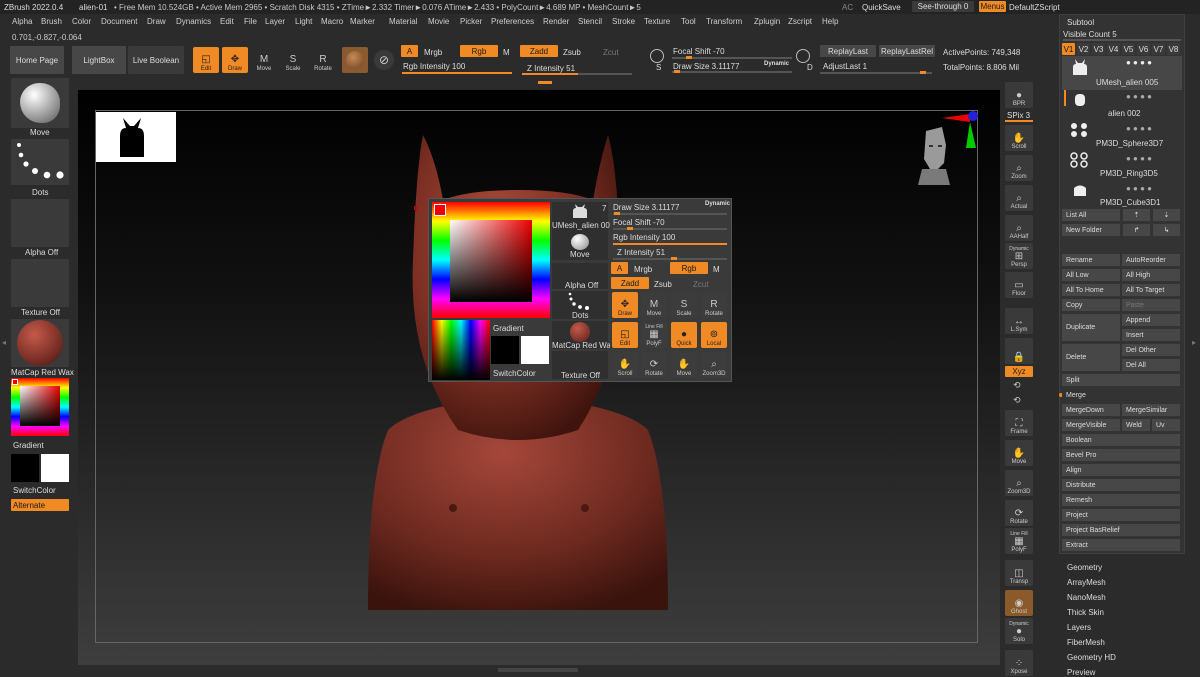  I want to click on material-thumb, so click(40, 343).